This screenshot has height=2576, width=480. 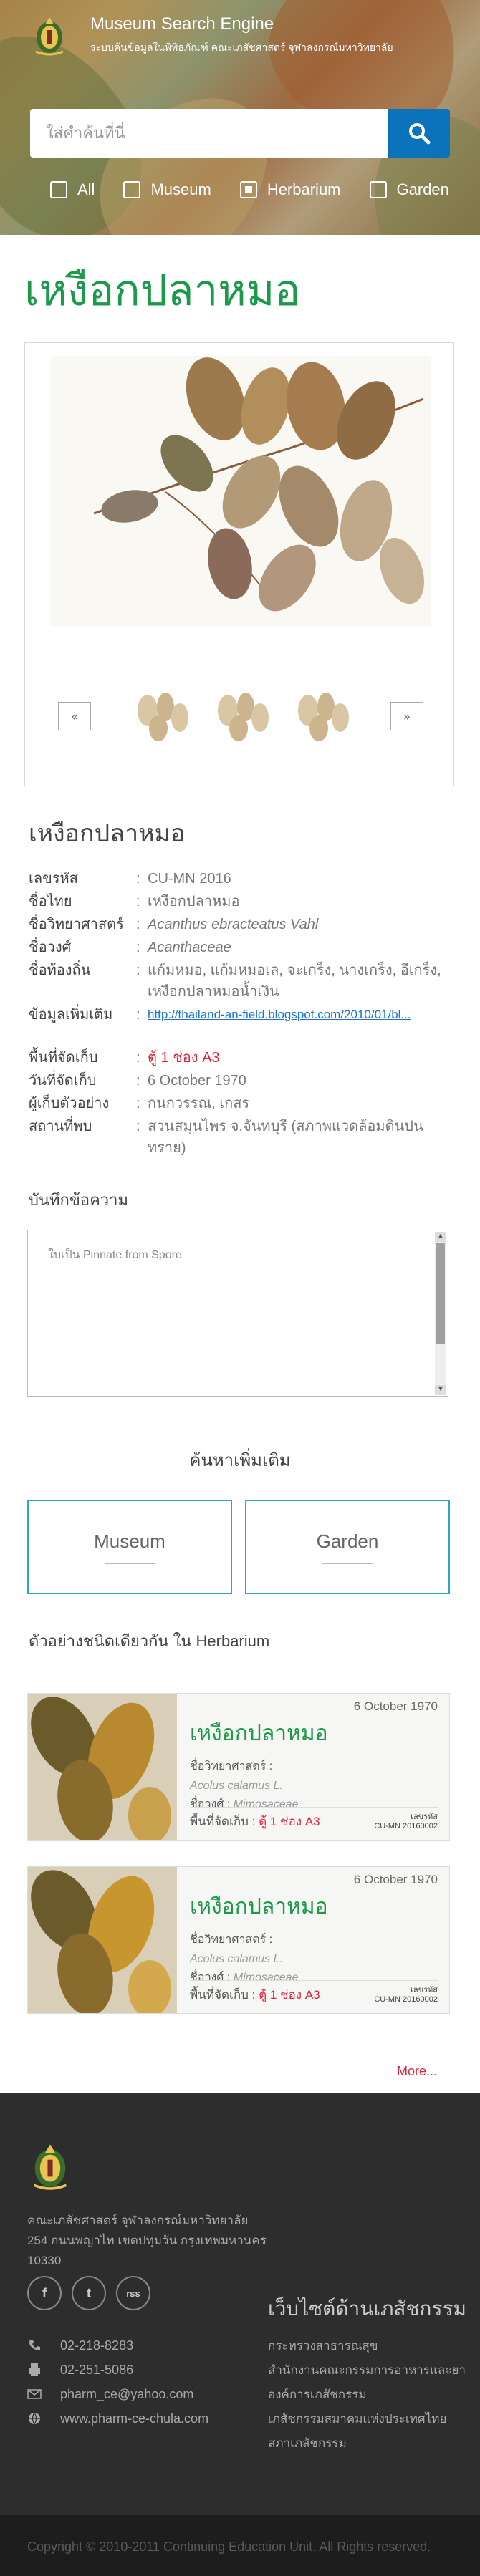 I want to click on notes-label: บันทึกข้อความ, so click(x=79, y=1200).